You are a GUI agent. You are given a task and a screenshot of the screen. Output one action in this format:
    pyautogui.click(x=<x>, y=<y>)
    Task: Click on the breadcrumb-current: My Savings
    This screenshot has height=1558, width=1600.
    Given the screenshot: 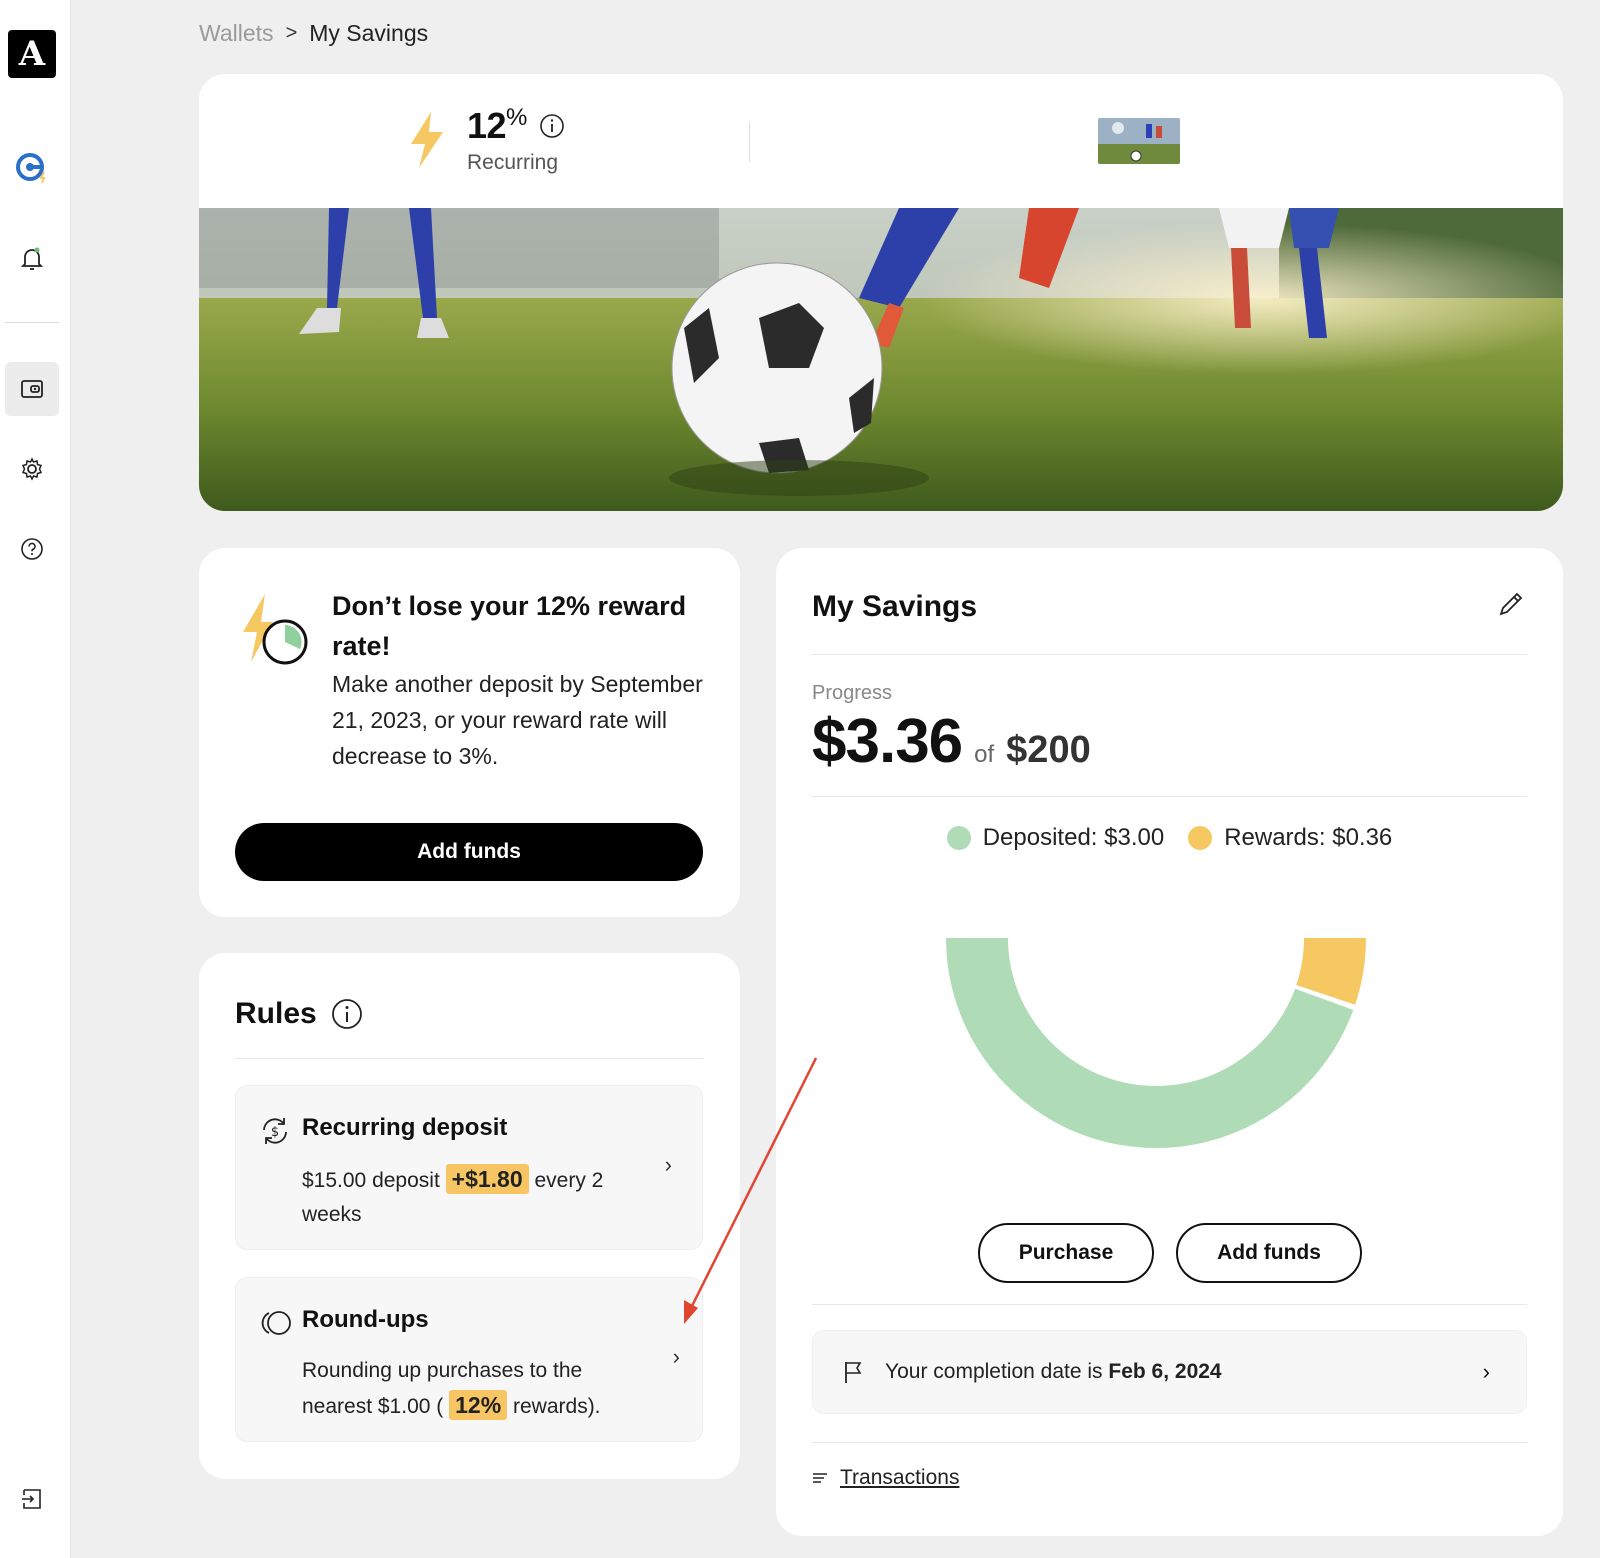 What is the action you would take?
    pyautogui.click(x=369, y=32)
    